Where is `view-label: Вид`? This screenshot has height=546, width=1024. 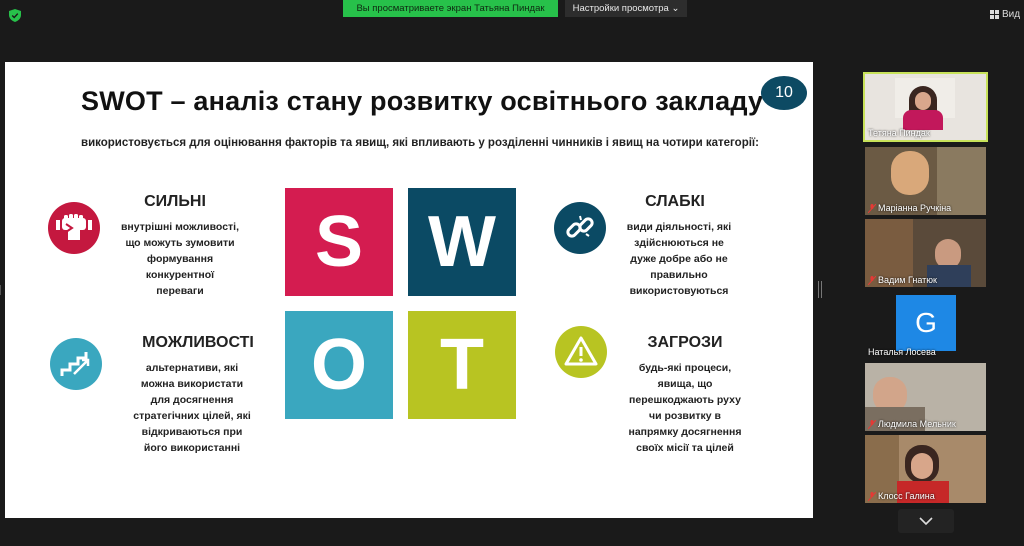 view-label: Вид is located at coordinates (1011, 14).